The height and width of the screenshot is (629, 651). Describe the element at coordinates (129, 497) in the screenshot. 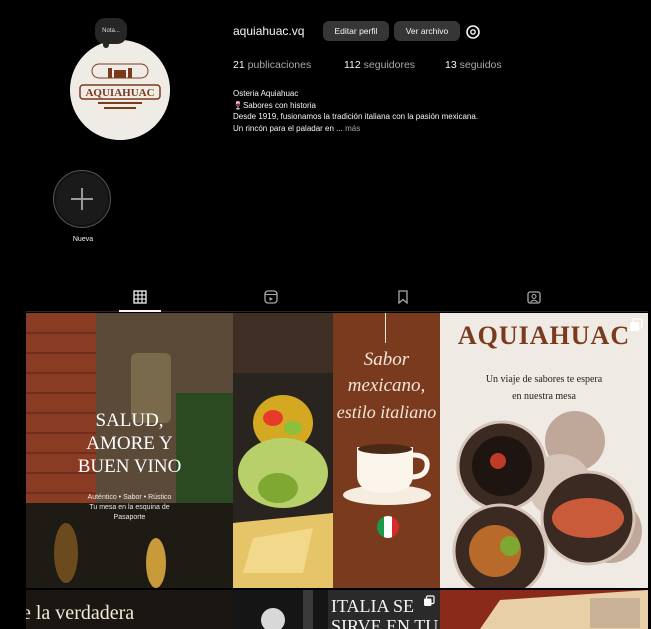

I see `post-1-subtitle: Auténtico • Sabor • Rústico` at that location.